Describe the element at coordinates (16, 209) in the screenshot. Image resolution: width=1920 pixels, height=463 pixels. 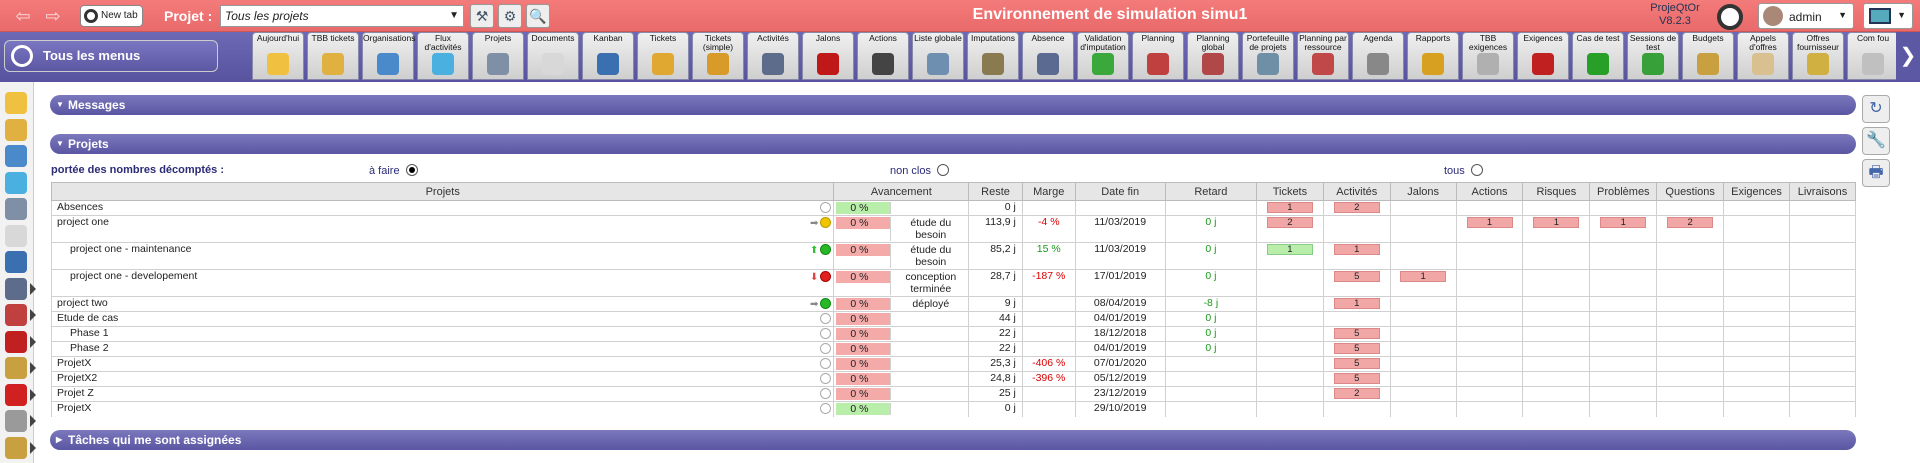
I see `projects-icon` at that location.